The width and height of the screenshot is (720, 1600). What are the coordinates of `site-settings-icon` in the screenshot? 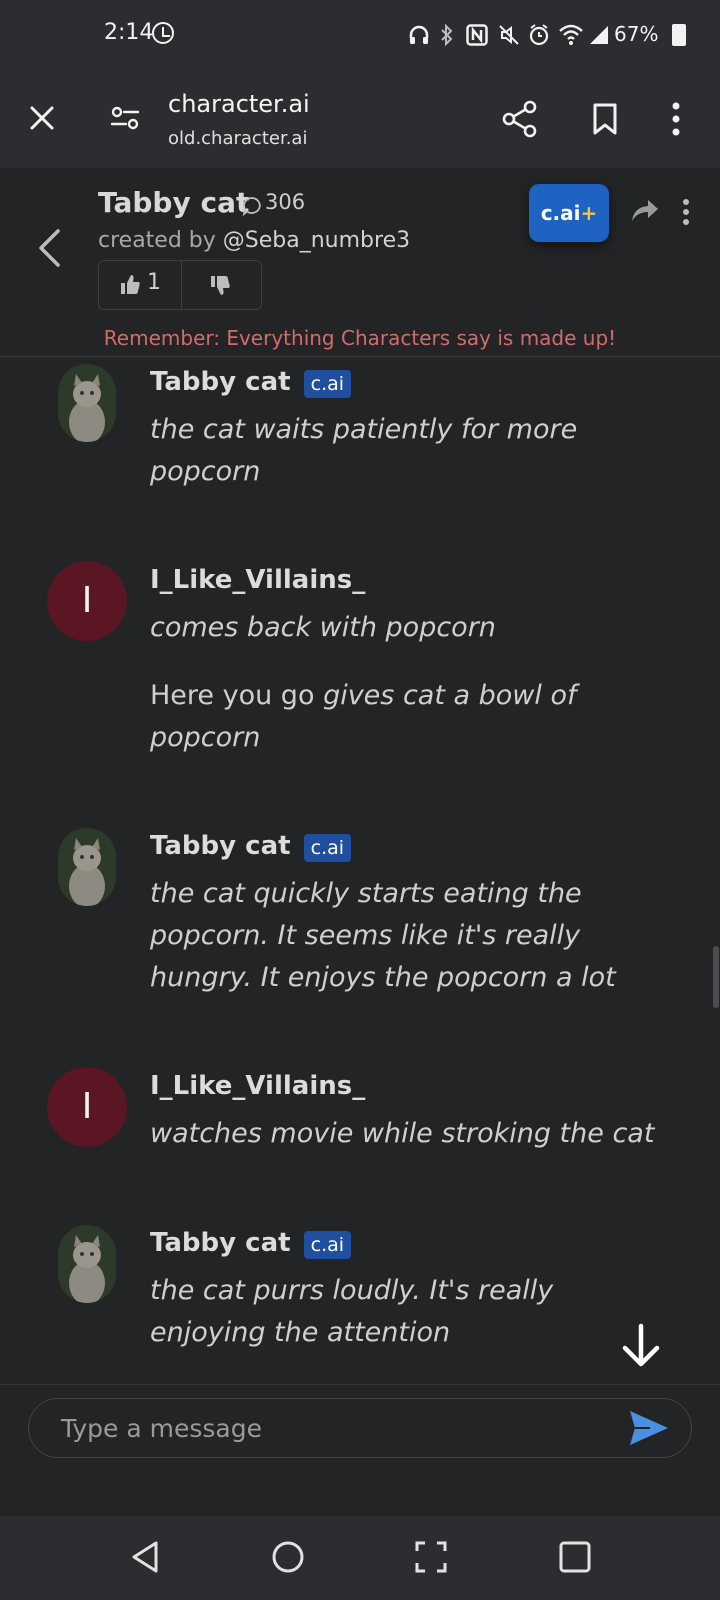 It's located at (125, 118).